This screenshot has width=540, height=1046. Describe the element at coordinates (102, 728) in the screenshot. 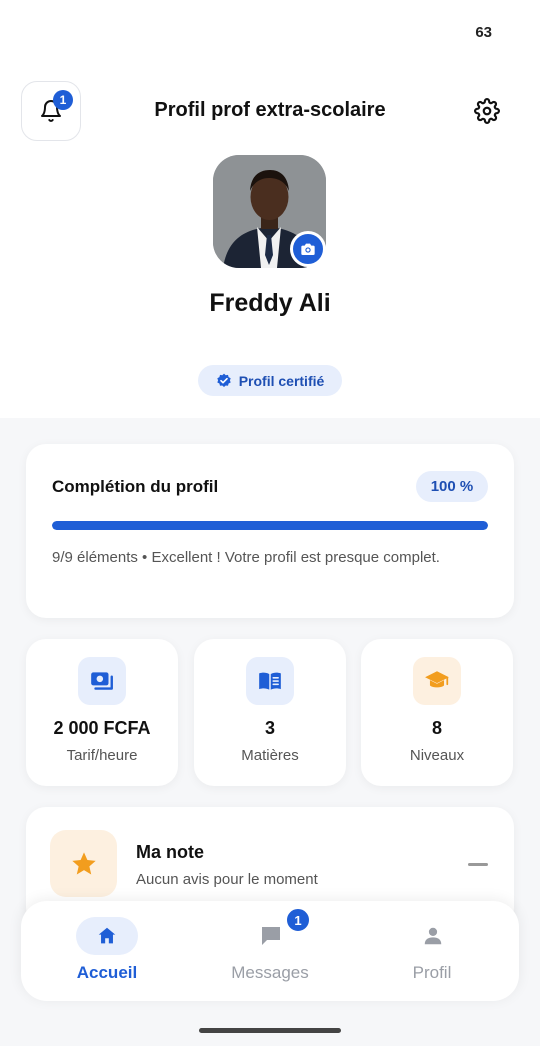

I see `stat-value-rate: 2 000 FCFA` at that location.